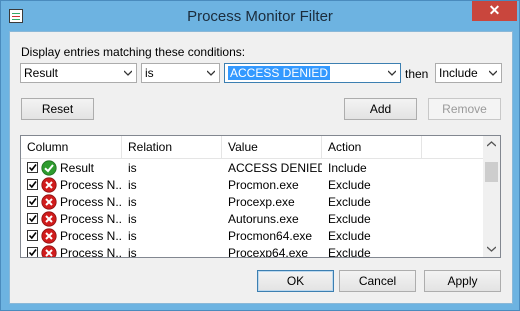 The height and width of the screenshot is (311, 520). Describe the element at coordinates (464, 109) in the screenshot. I see `remove-button: Remove` at that location.